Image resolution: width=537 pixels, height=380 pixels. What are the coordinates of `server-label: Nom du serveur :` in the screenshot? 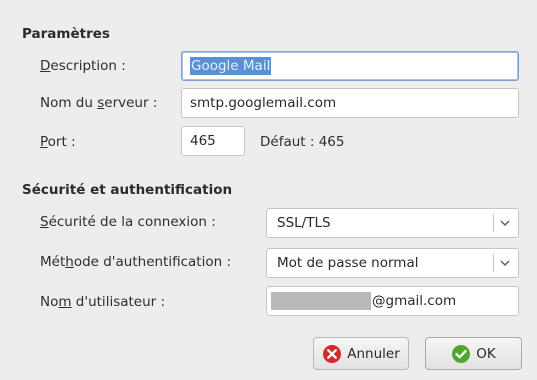 It's located at (99, 103).